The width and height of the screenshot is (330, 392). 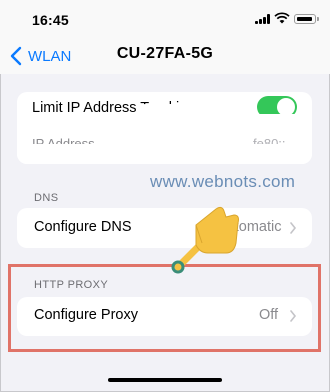 What do you see at coordinates (293, 228) in the screenshot?
I see `chevron-right-icon` at bounding box center [293, 228].